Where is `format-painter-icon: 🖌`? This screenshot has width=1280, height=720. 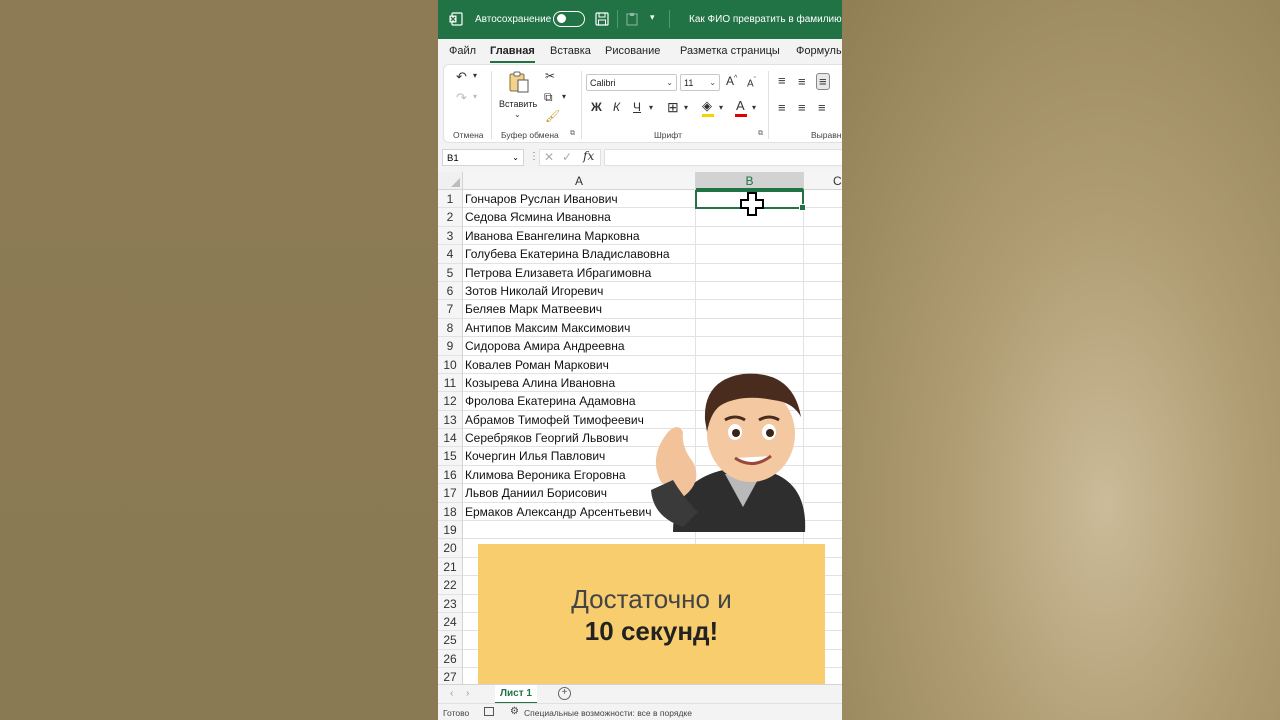
format-painter-icon: 🖌 is located at coordinates (552, 116).